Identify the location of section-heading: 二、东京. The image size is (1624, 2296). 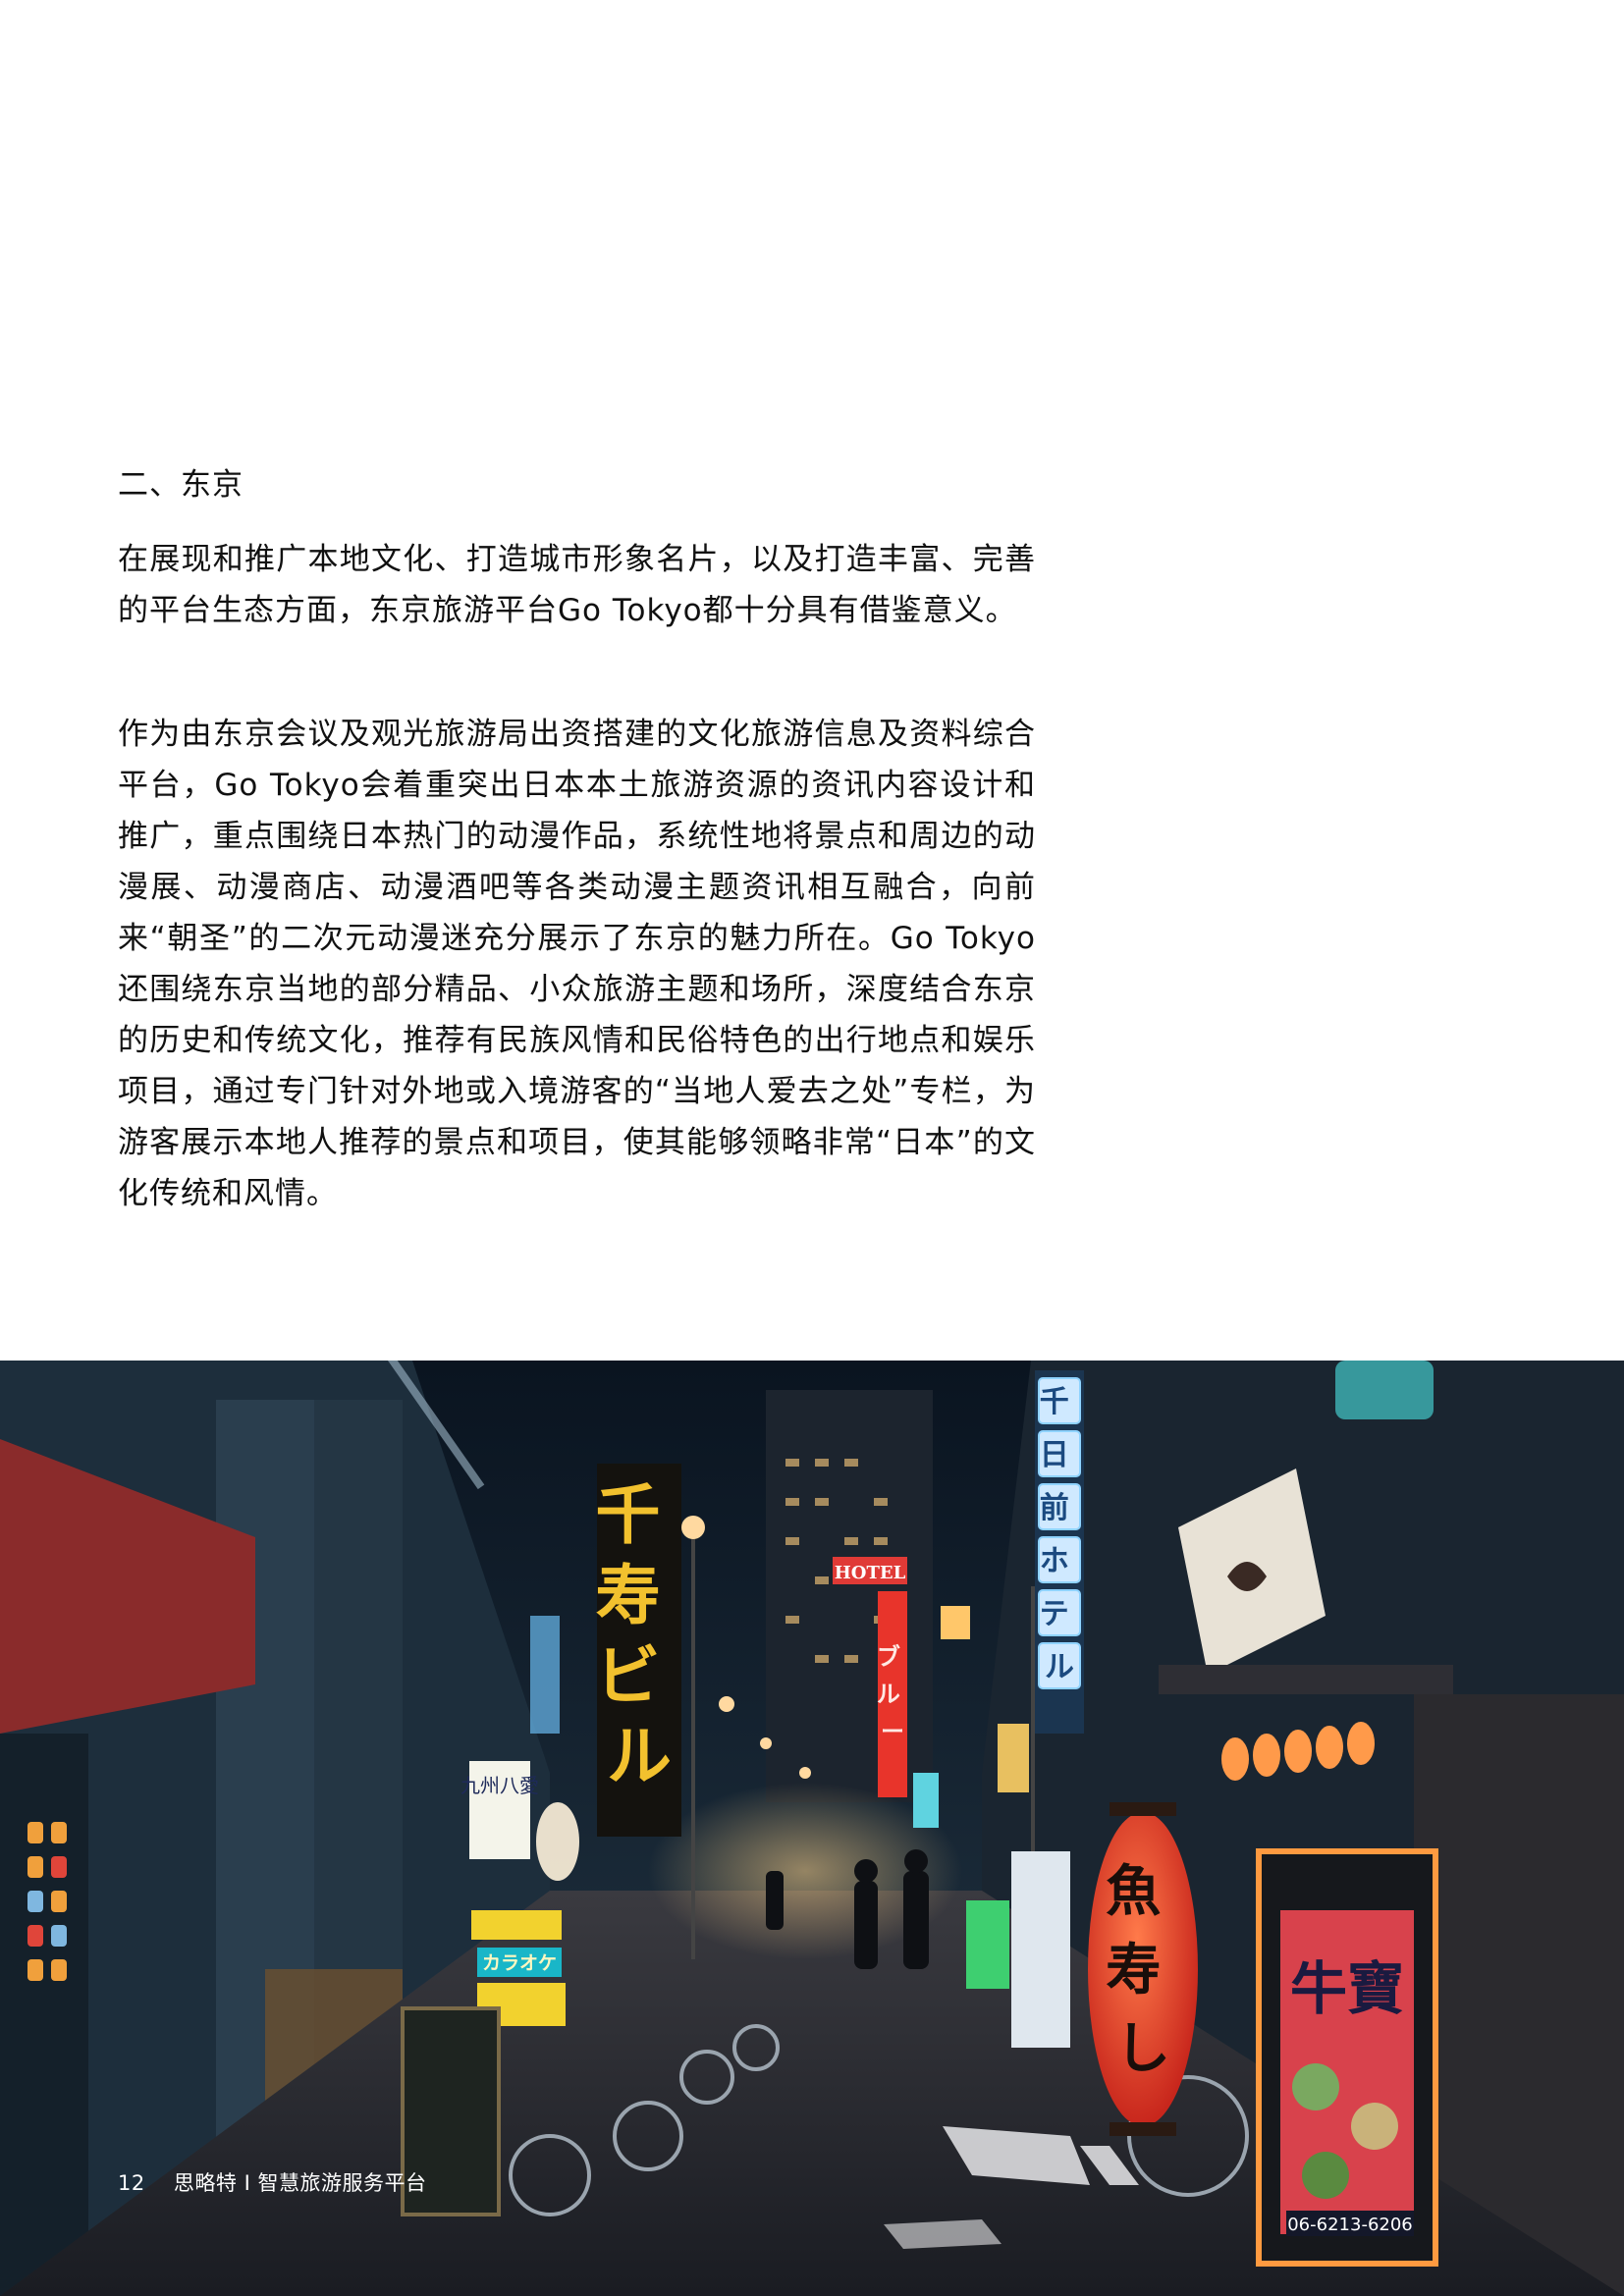
(181, 485).